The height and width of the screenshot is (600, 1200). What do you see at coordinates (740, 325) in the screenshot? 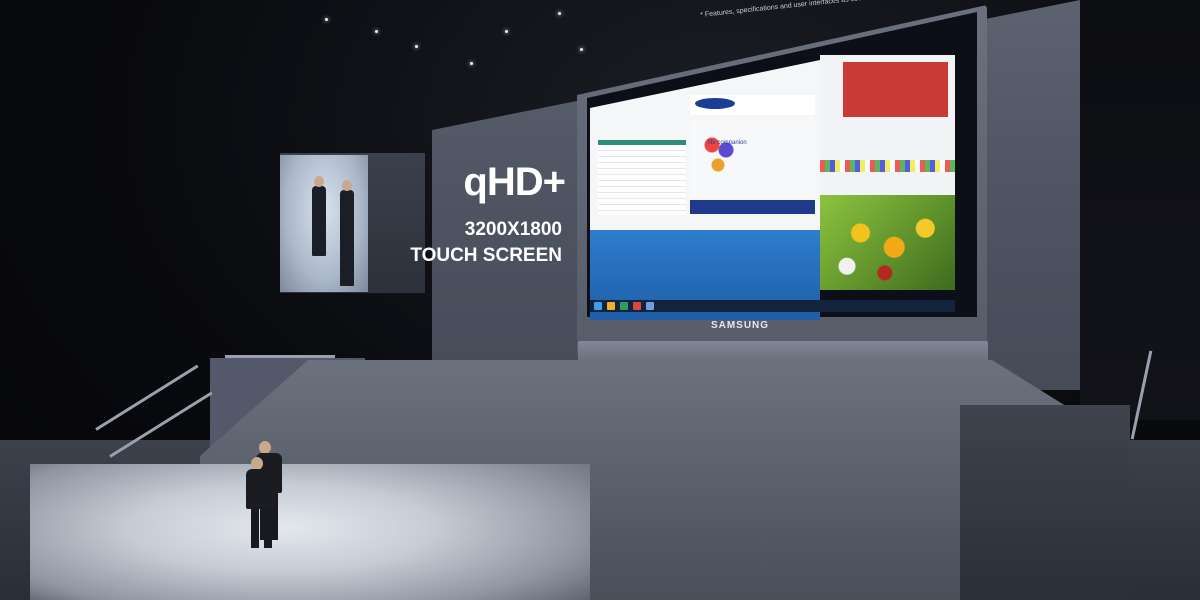
I see `laptop-brand-label: SAMSUNG` at bounding box center [740, 325].